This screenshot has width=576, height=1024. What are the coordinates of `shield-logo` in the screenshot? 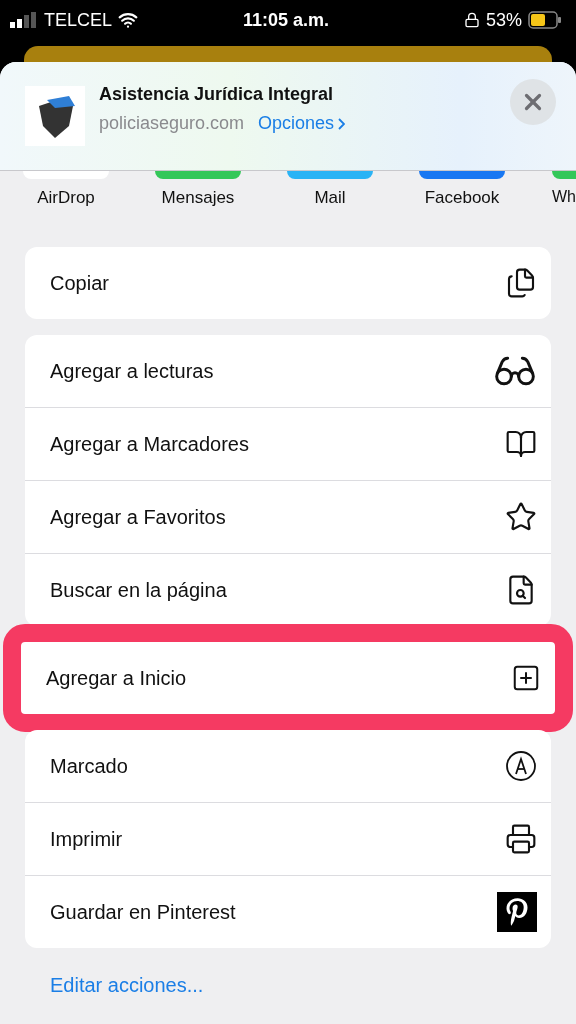 It's located at (55, 116).